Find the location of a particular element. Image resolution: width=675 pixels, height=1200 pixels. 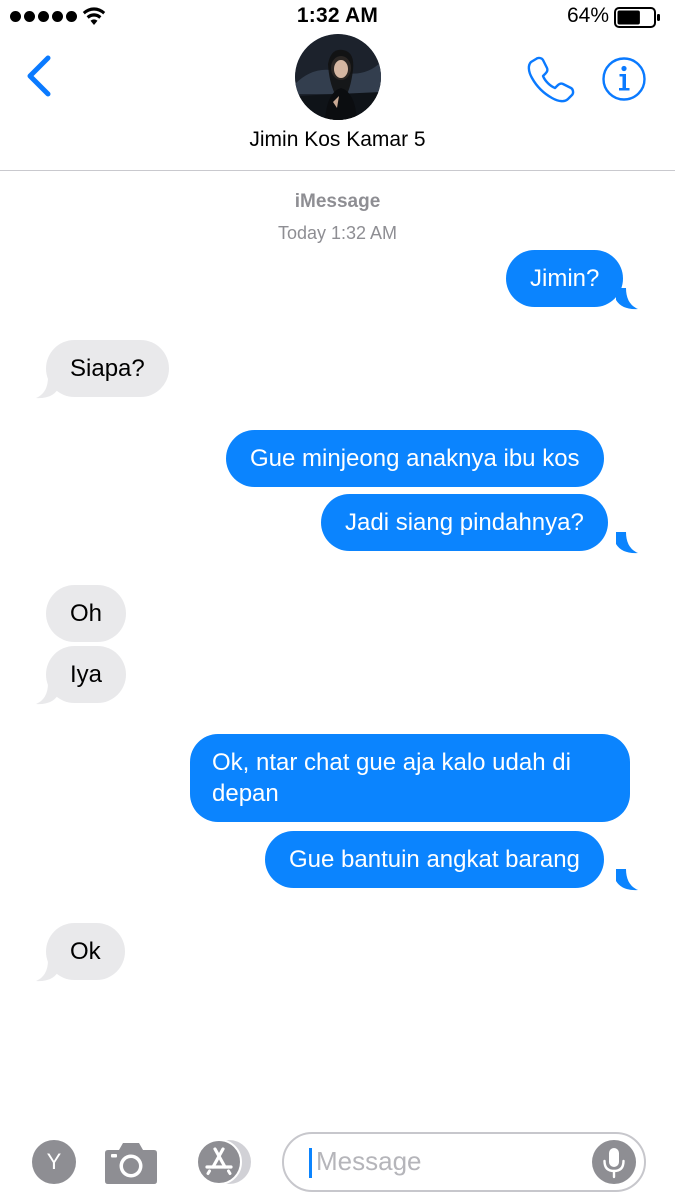

message-bubble-outgoing: Gue minjeong anaknya ibu kos is located at coordinates (415, 458).